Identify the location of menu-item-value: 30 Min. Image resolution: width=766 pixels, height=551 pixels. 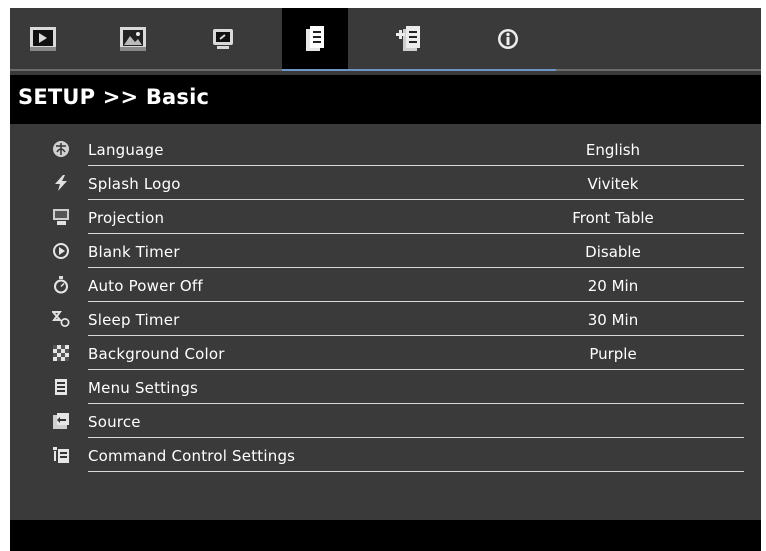
(613, 320).